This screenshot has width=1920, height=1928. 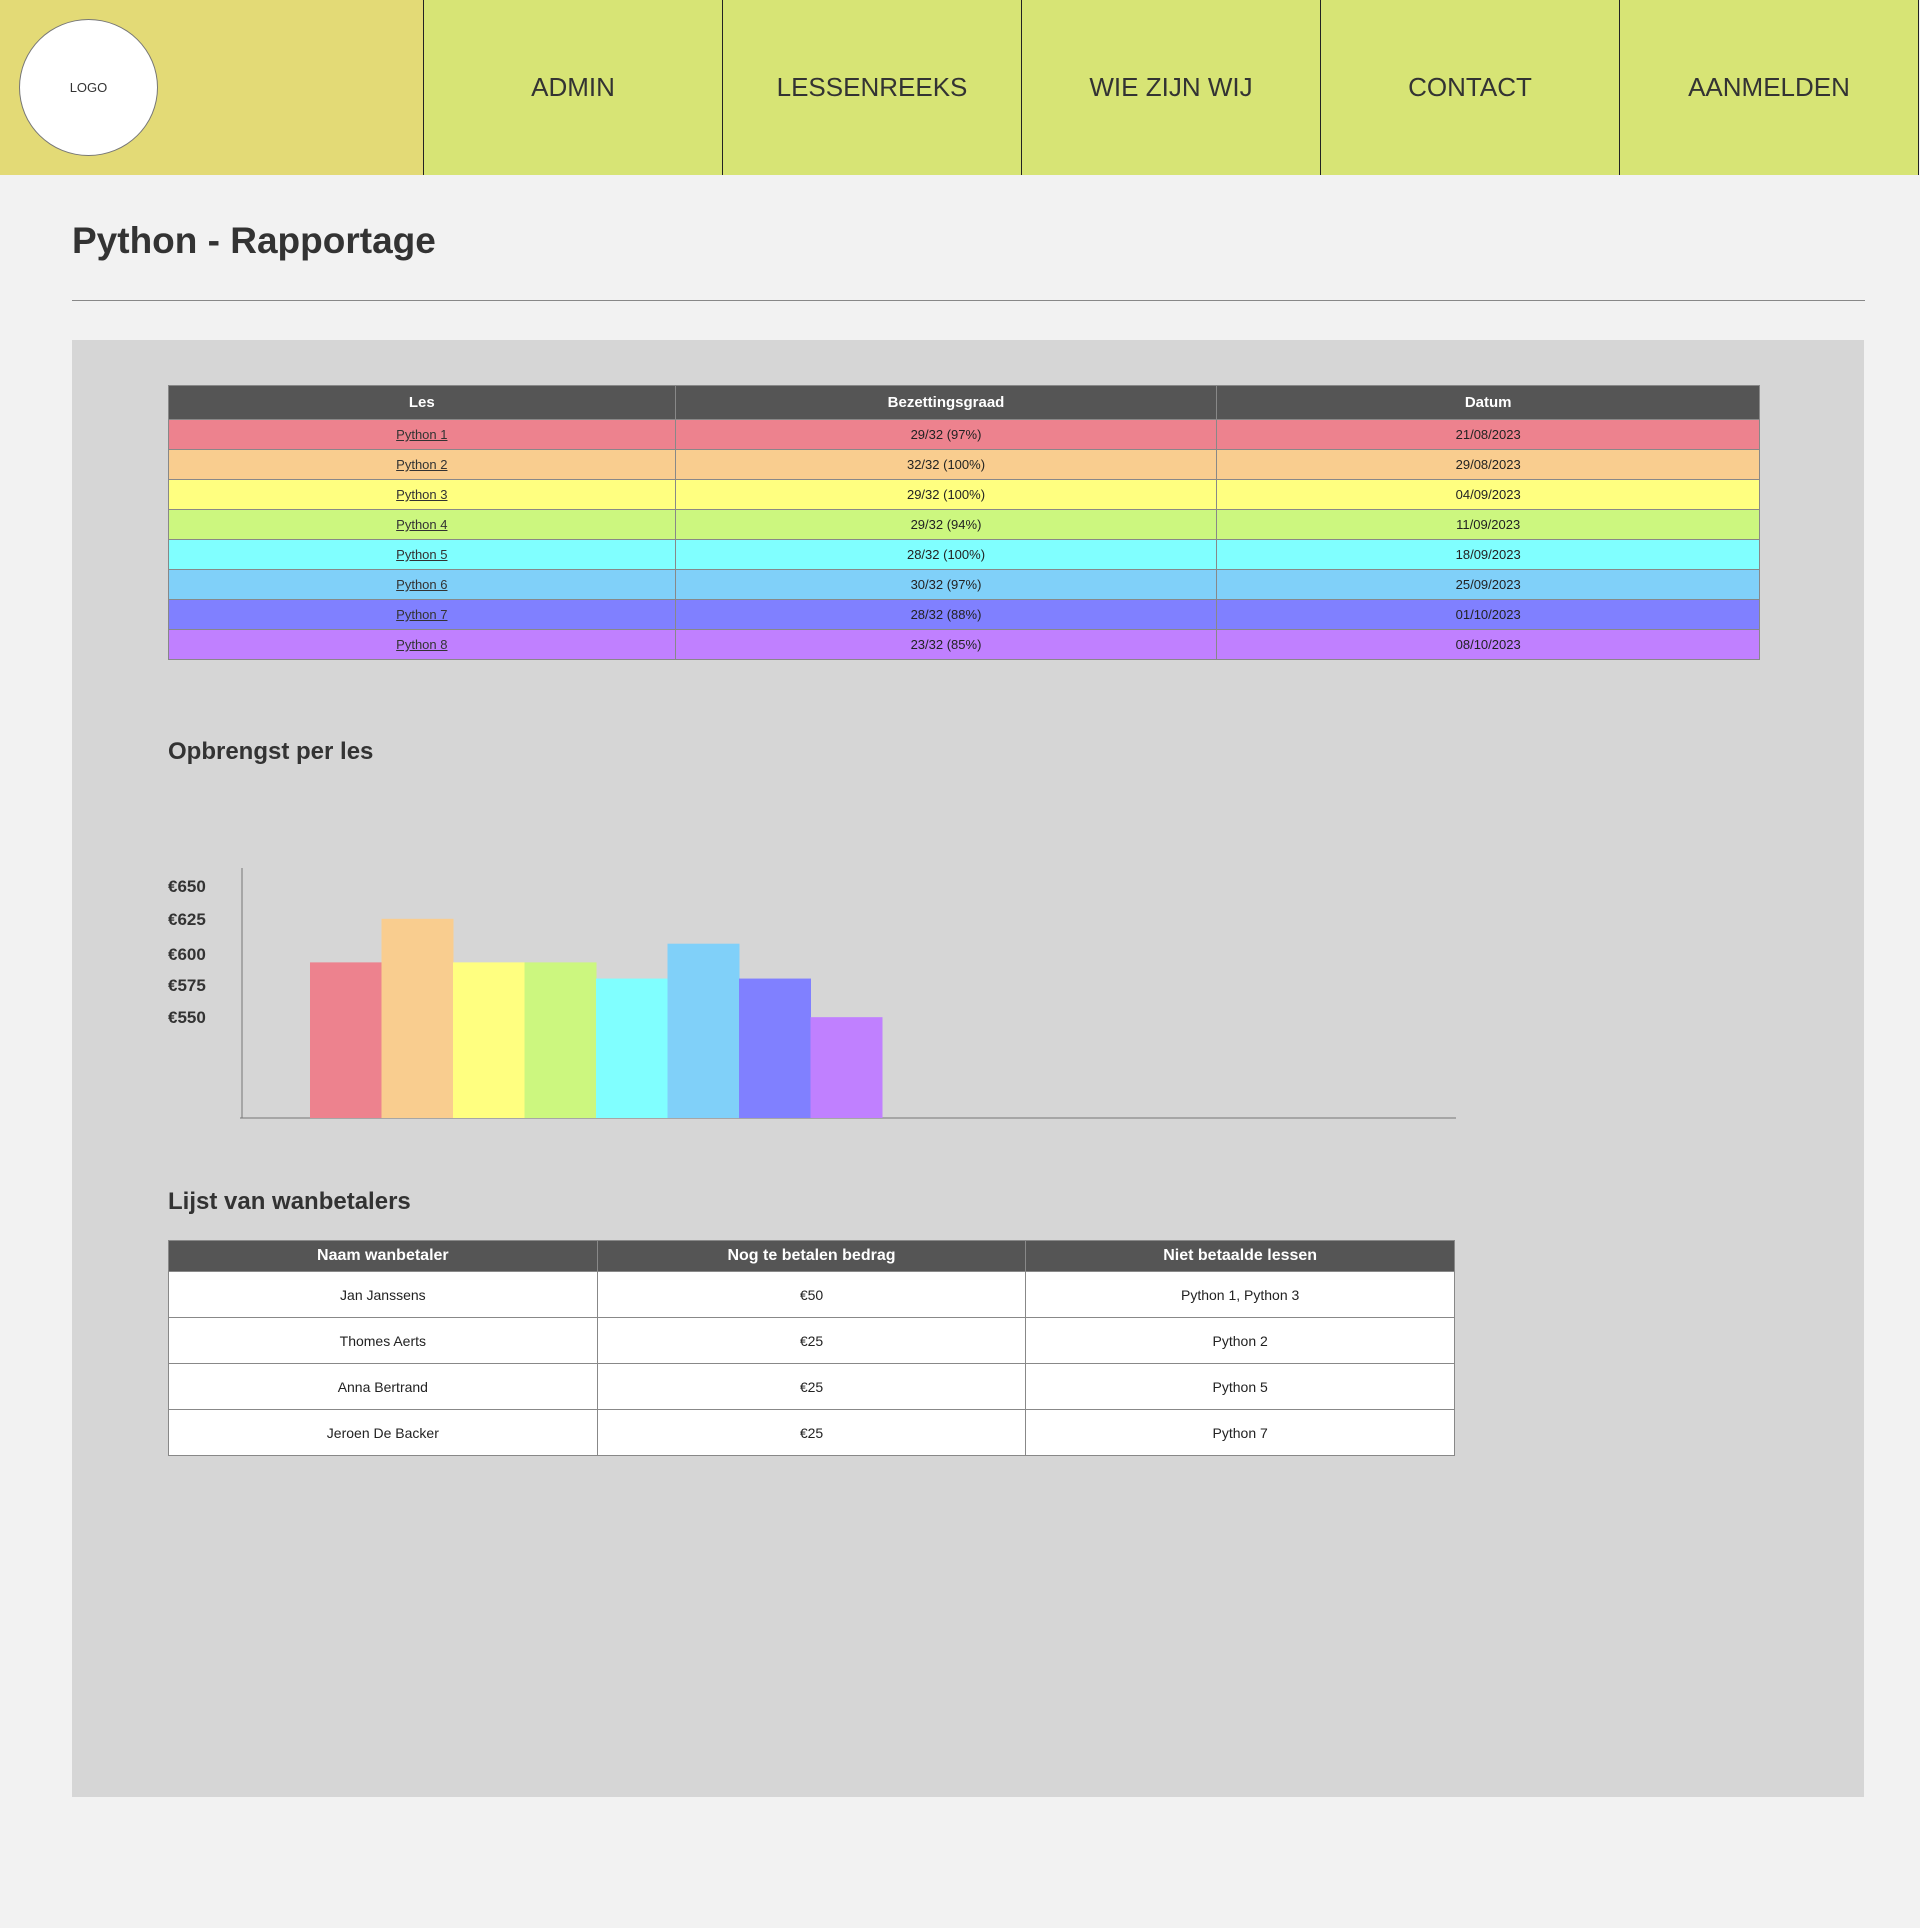 I want to click on lesson-link: Python 1, so click(x=421, y=434).